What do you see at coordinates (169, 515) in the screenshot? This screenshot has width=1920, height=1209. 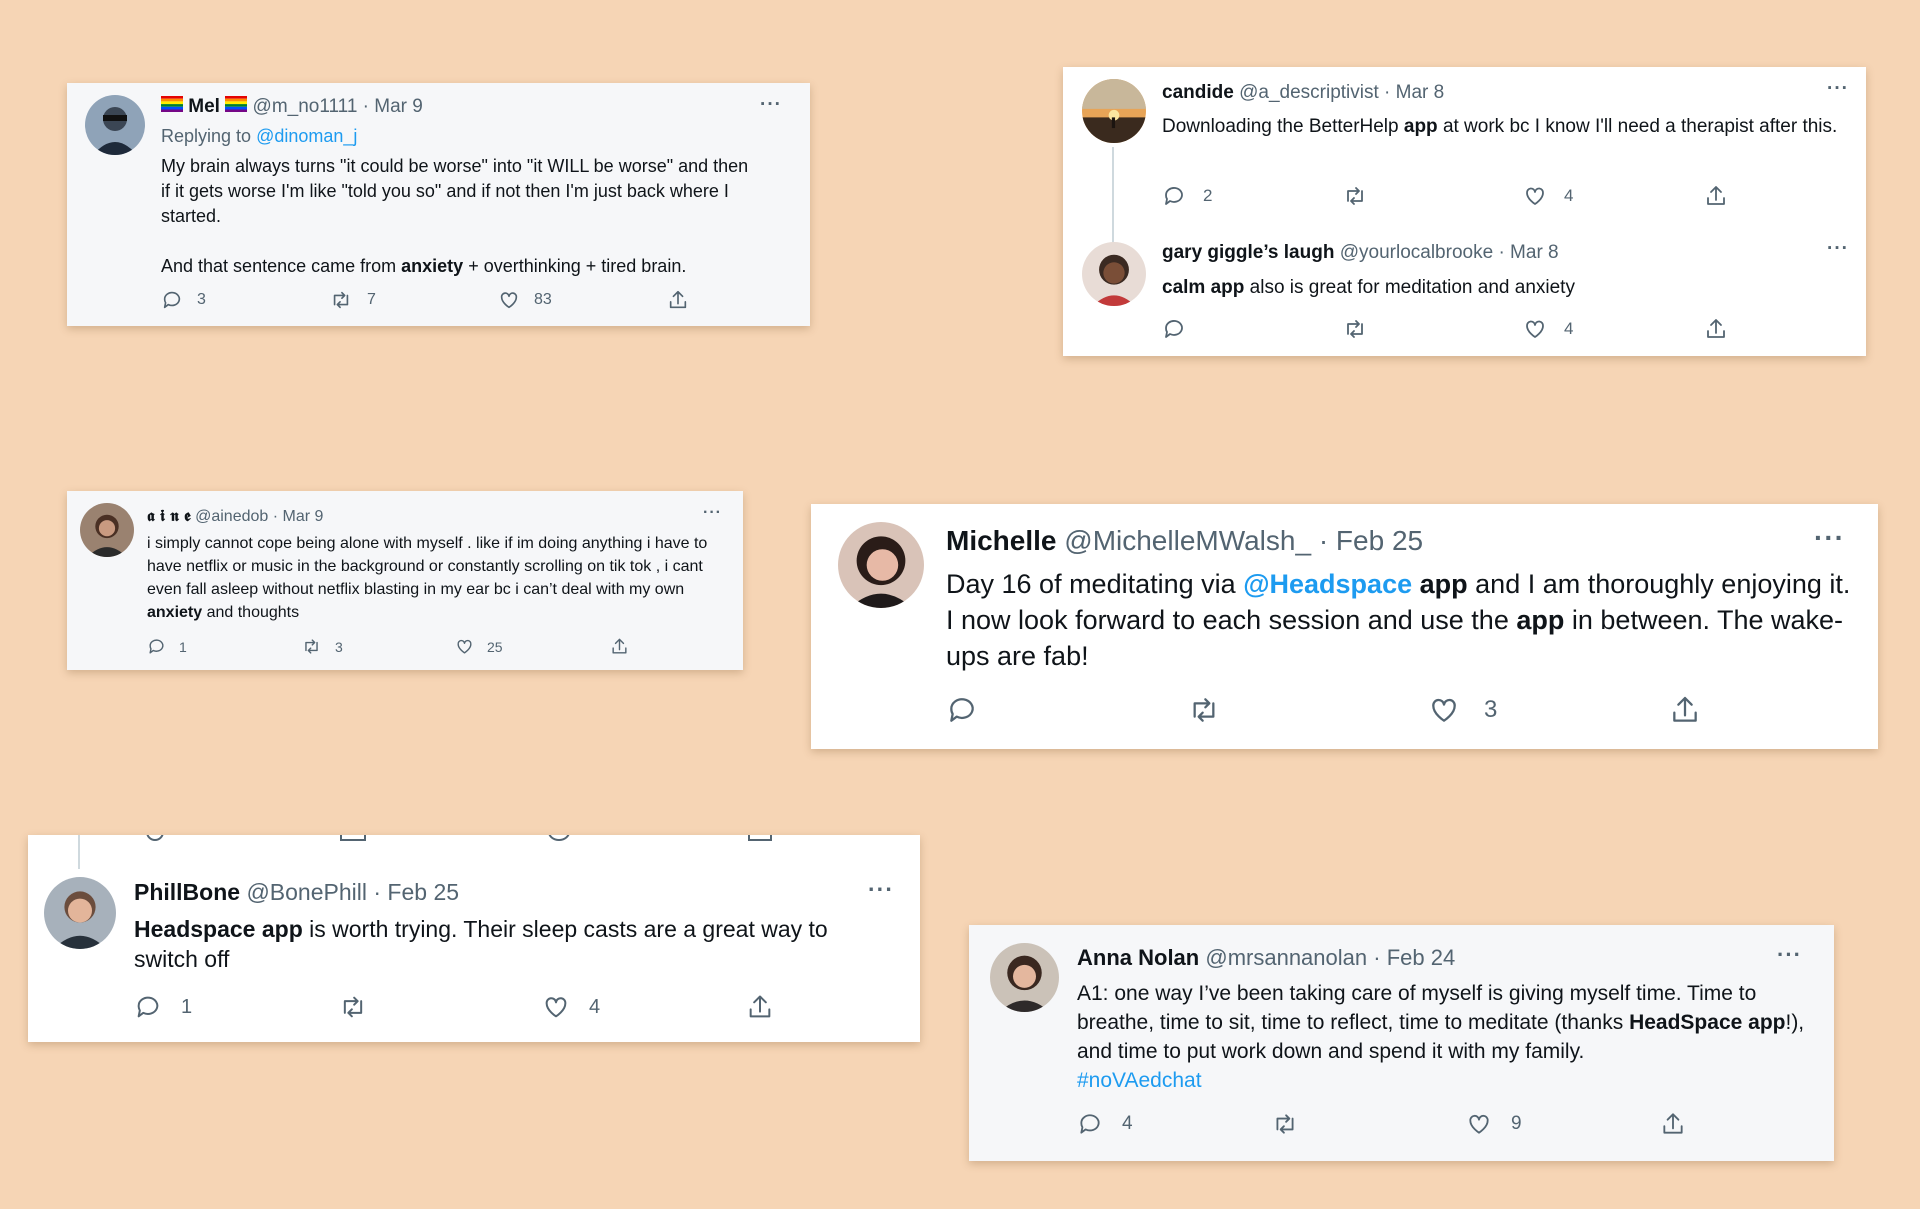 I see `display-name: 𝖆 𝖎 𝖓 𝖊` at bounding box center [169, 515].